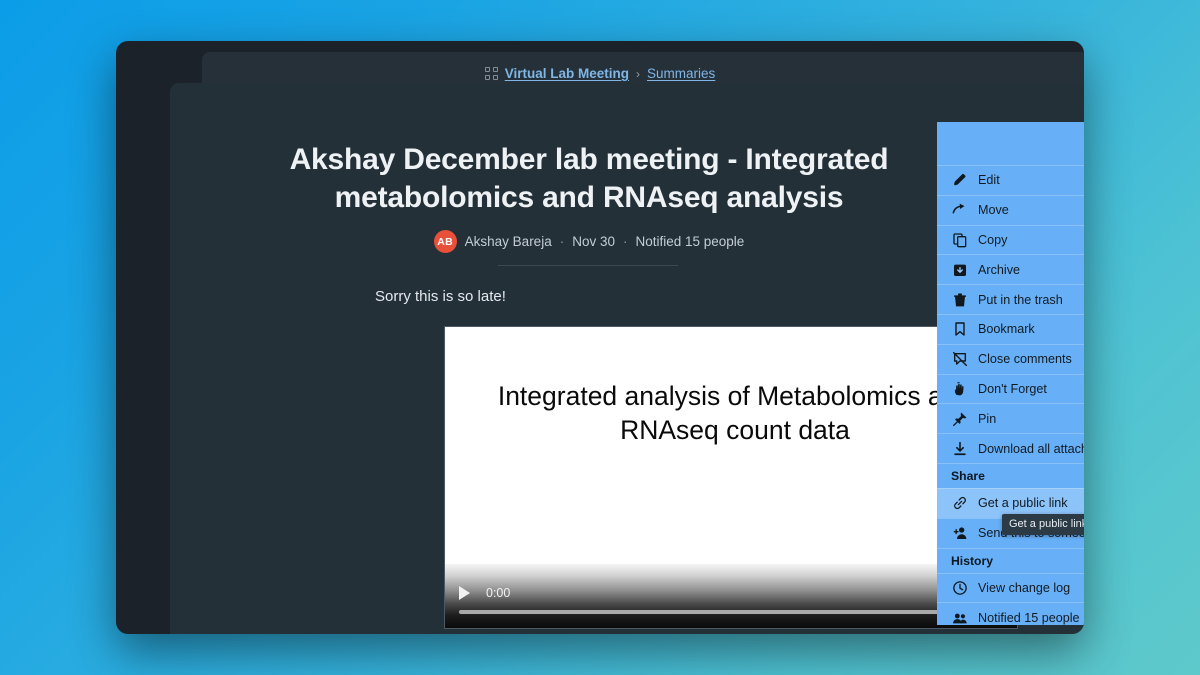 Image resolution: width=1200 pixels, height=675 pixels. Describe the element at coordinates (959, 269) in the screenshot. I see `archive-icon` at that location.